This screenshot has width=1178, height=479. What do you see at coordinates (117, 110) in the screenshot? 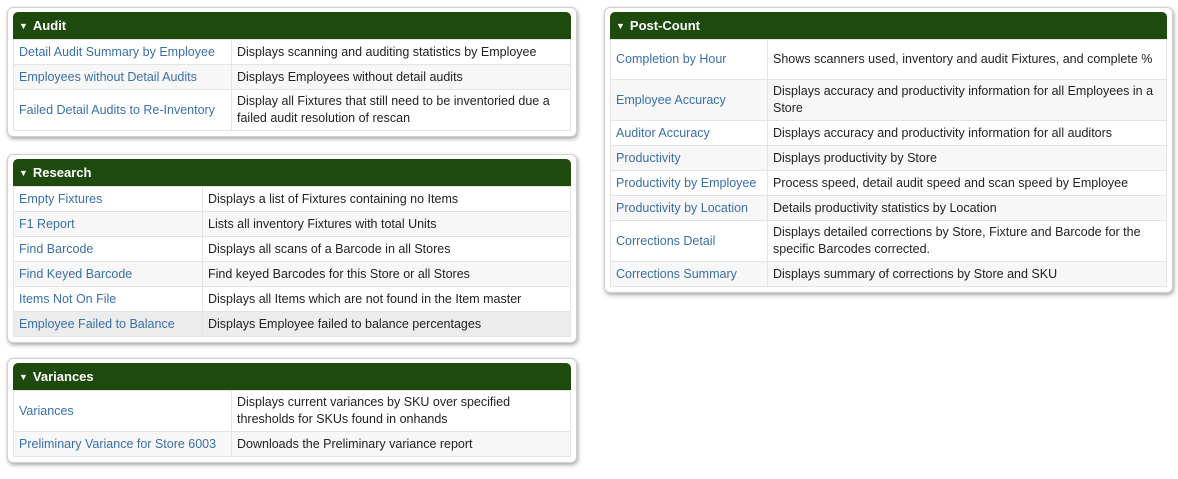
I see `report-link-failed-detail-audits-to-re-inventory: Failed Detail Audits to Re-Inventory` at bounding box center [117, 110].